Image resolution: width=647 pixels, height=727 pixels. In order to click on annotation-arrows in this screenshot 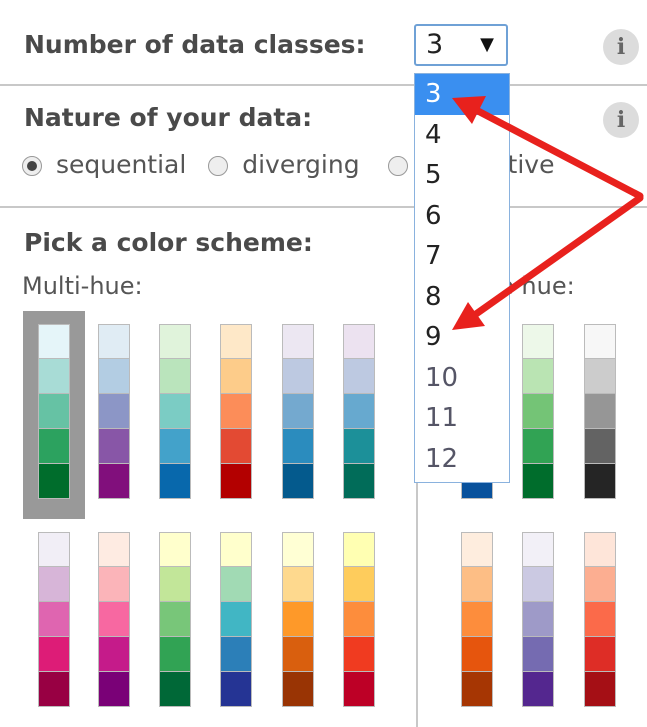, I will do `click(548, 213)`.